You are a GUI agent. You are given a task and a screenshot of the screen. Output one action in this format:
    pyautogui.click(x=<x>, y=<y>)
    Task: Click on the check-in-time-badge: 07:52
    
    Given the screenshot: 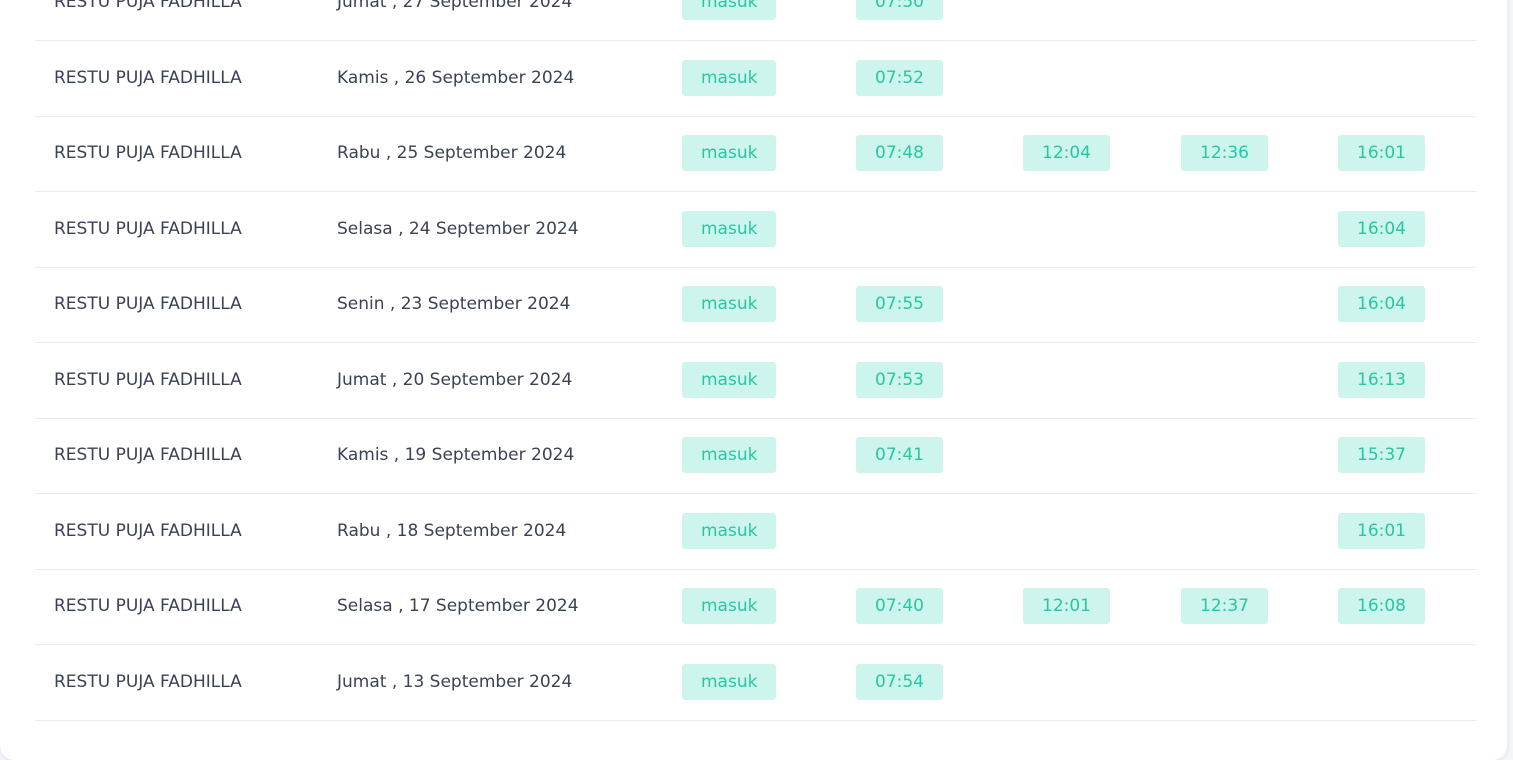 What is the action you would take?
    pyautogui.click(x=899, y=77)
    